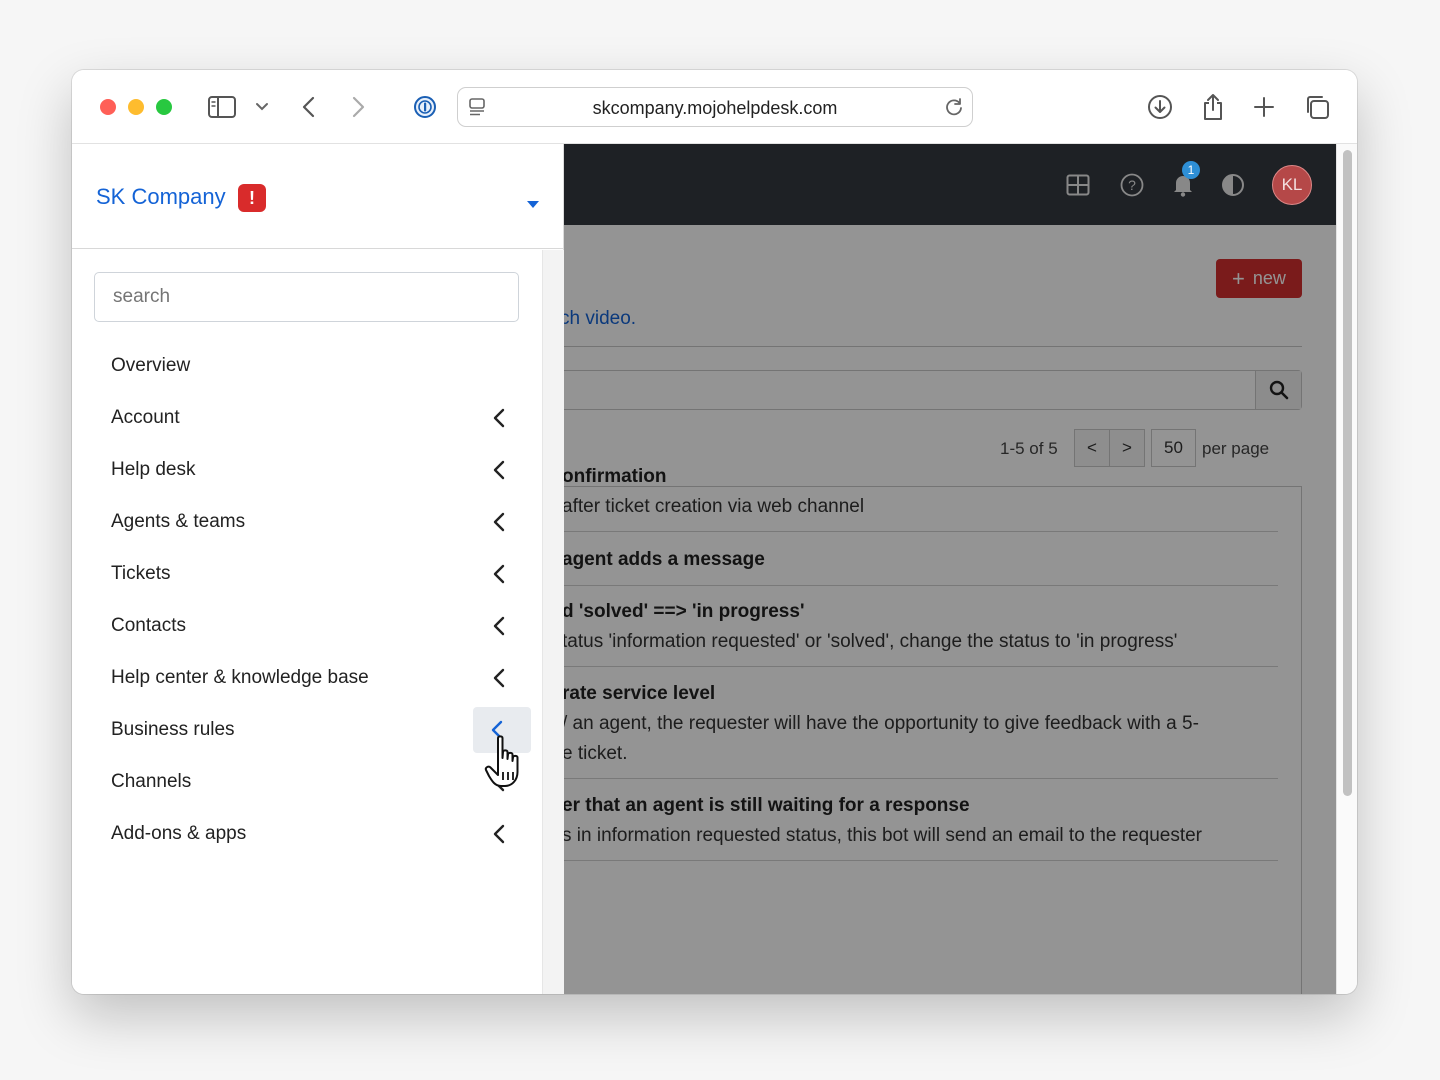 The image size is (1440, 1080). Describe the element at coordinates (358, 107) in the screenshot. I see `forward-icon` at that location.